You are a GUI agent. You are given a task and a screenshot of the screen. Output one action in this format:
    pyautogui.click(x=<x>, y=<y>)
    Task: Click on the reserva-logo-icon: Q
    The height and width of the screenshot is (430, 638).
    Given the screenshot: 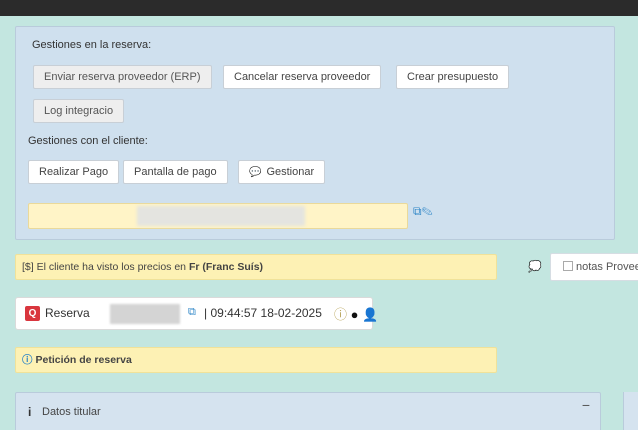 What is the action you would take?
    pyautogui.click(x=32, y=313)
    